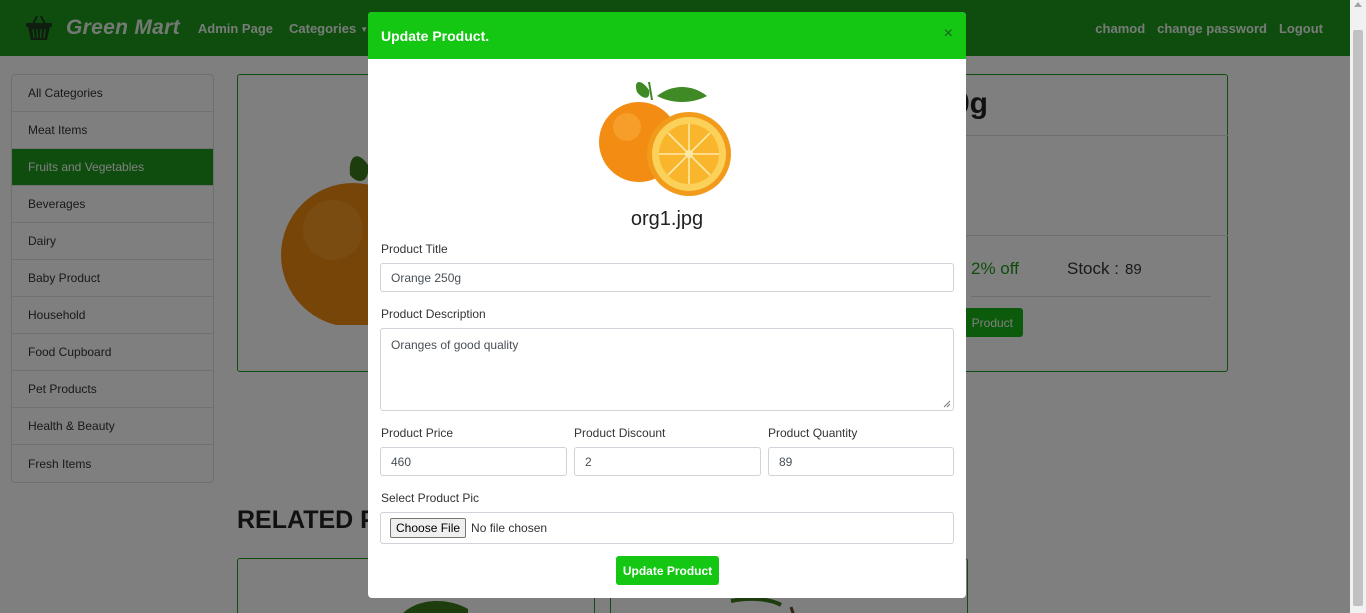 The image size is (1366, 613). I want to click on product-title-input: Orange 250g, so click(667, 277).